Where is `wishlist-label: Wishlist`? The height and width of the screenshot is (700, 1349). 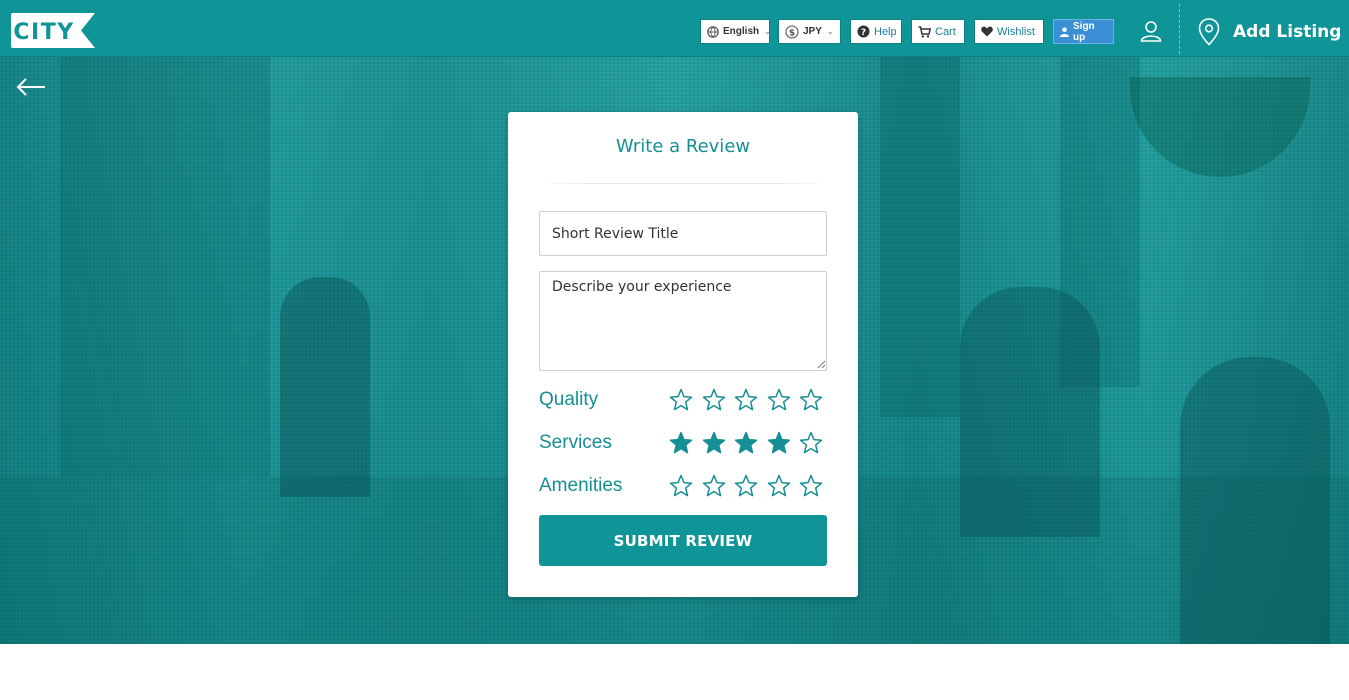 wishlist-label: Wishlist is located at coordinates (1016, 31).